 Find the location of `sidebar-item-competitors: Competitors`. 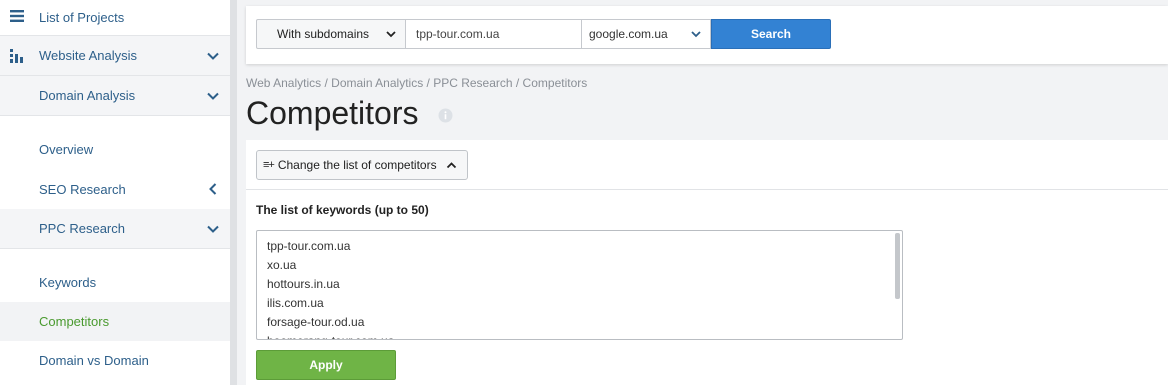

sidebar-item-competitors: Competitors is located at coordinates (115, 321).